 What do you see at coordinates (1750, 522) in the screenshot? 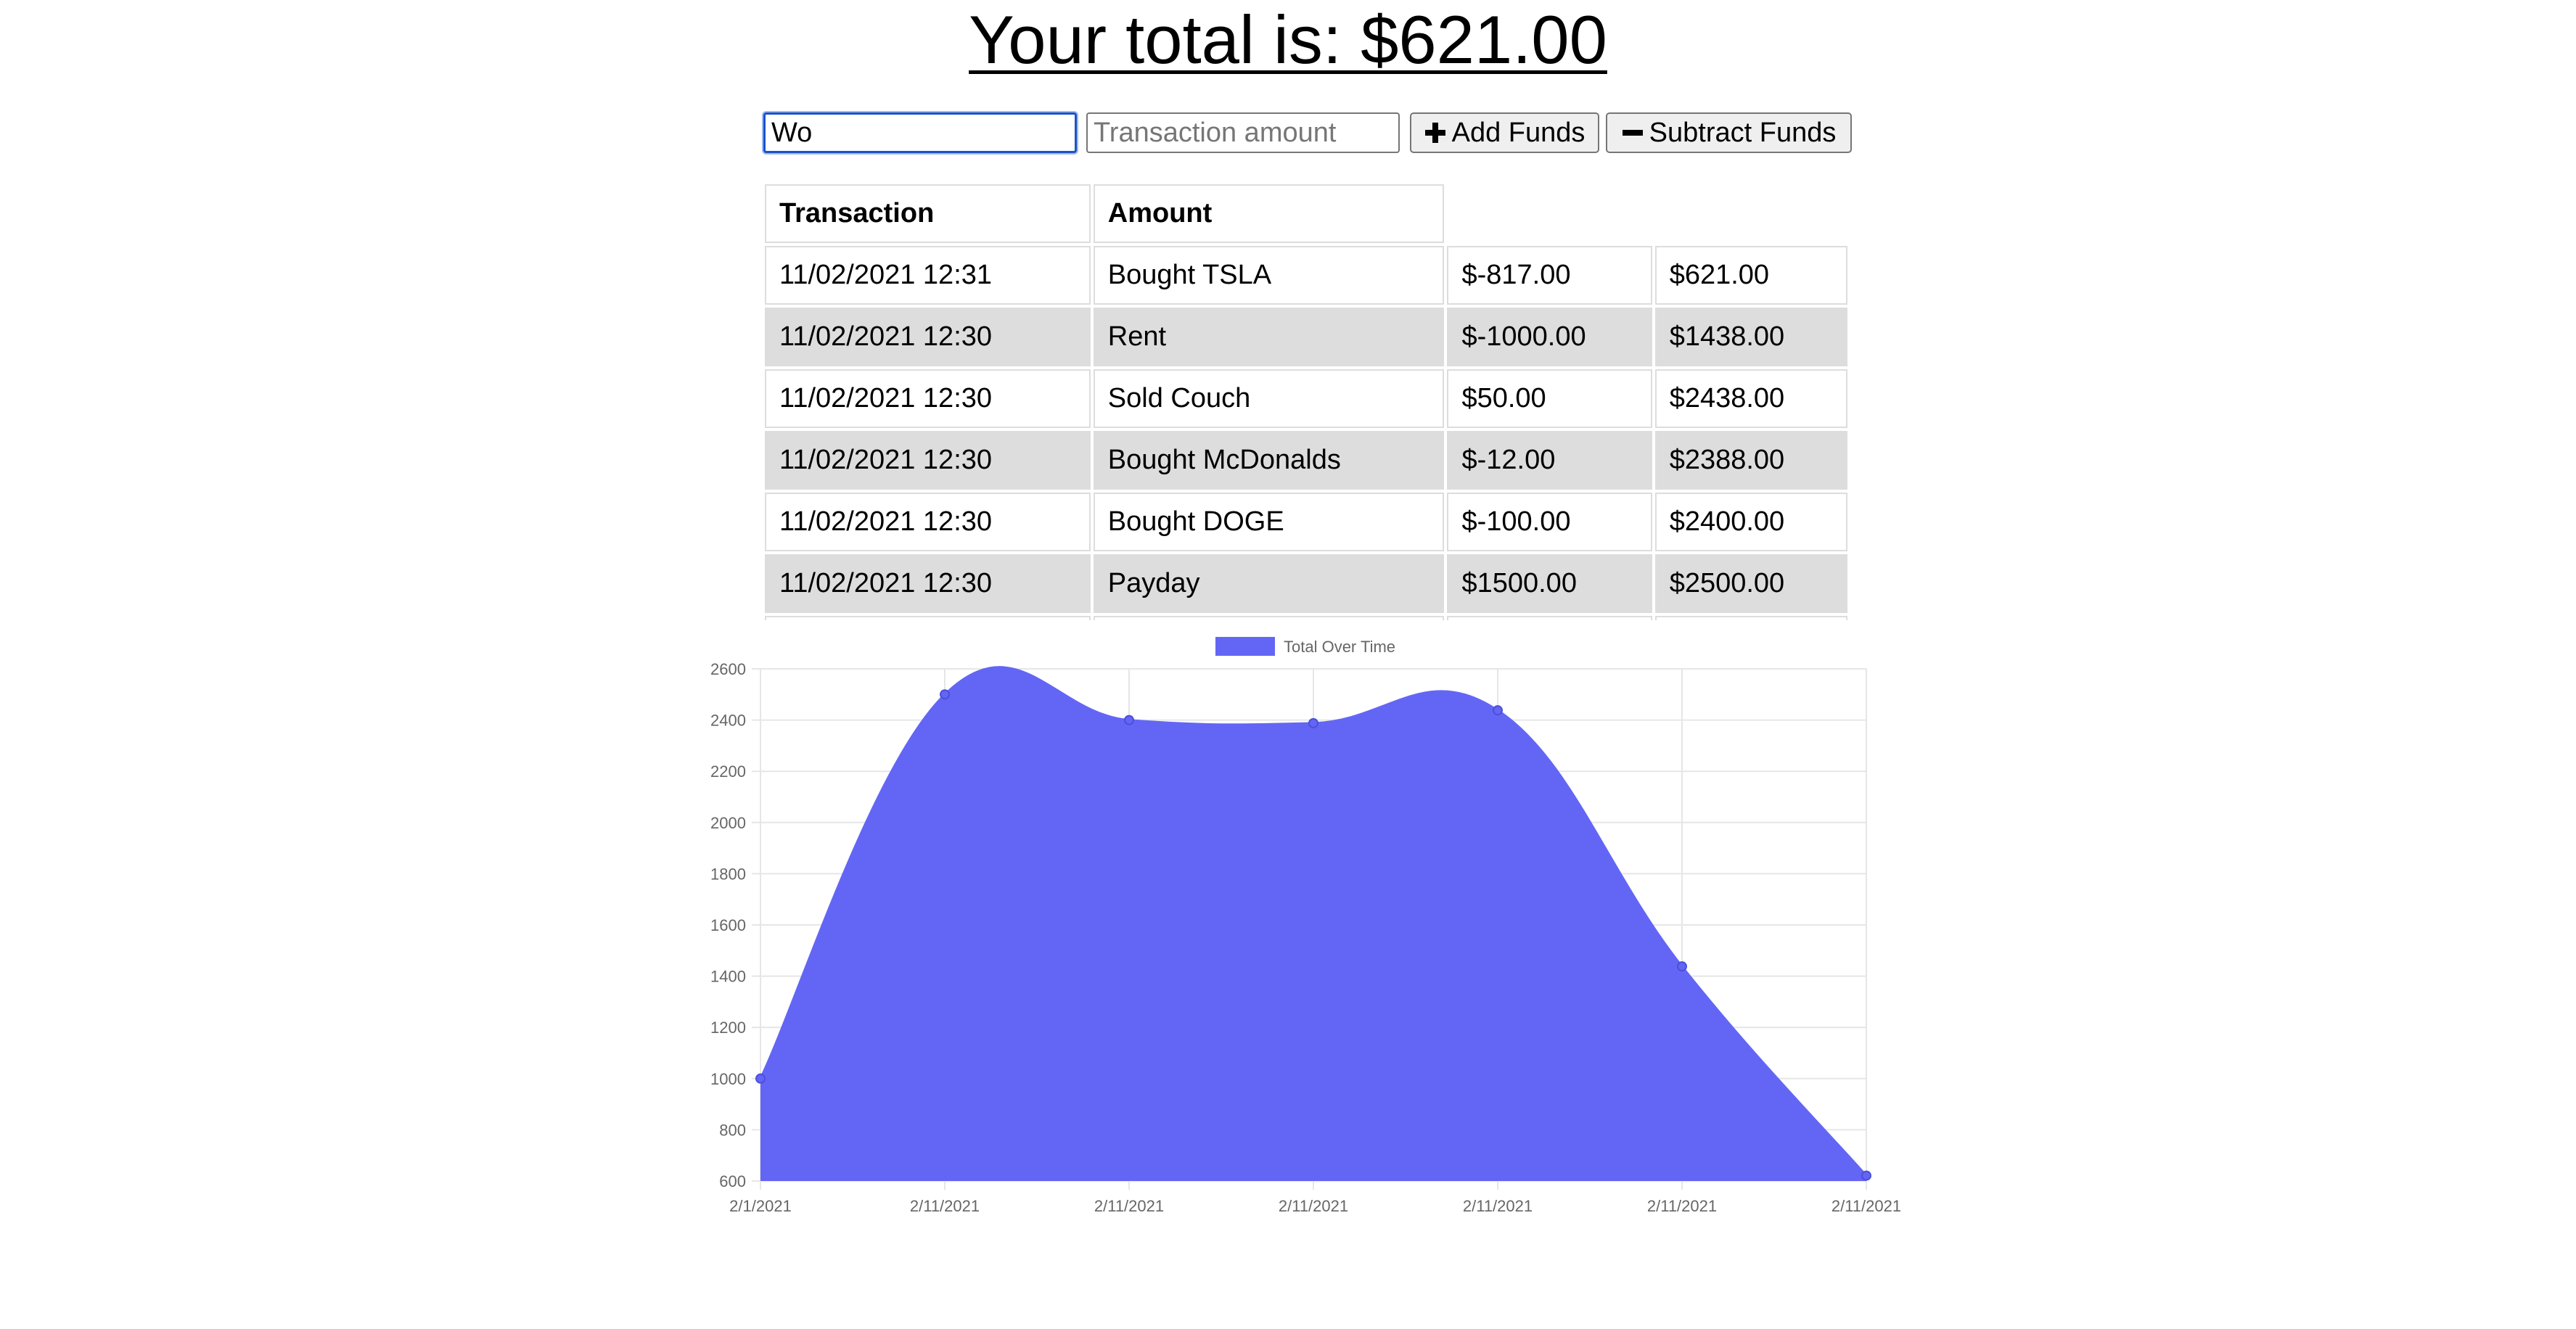
I see `row-total: $2400.00` at bounding box center [1750, 522].